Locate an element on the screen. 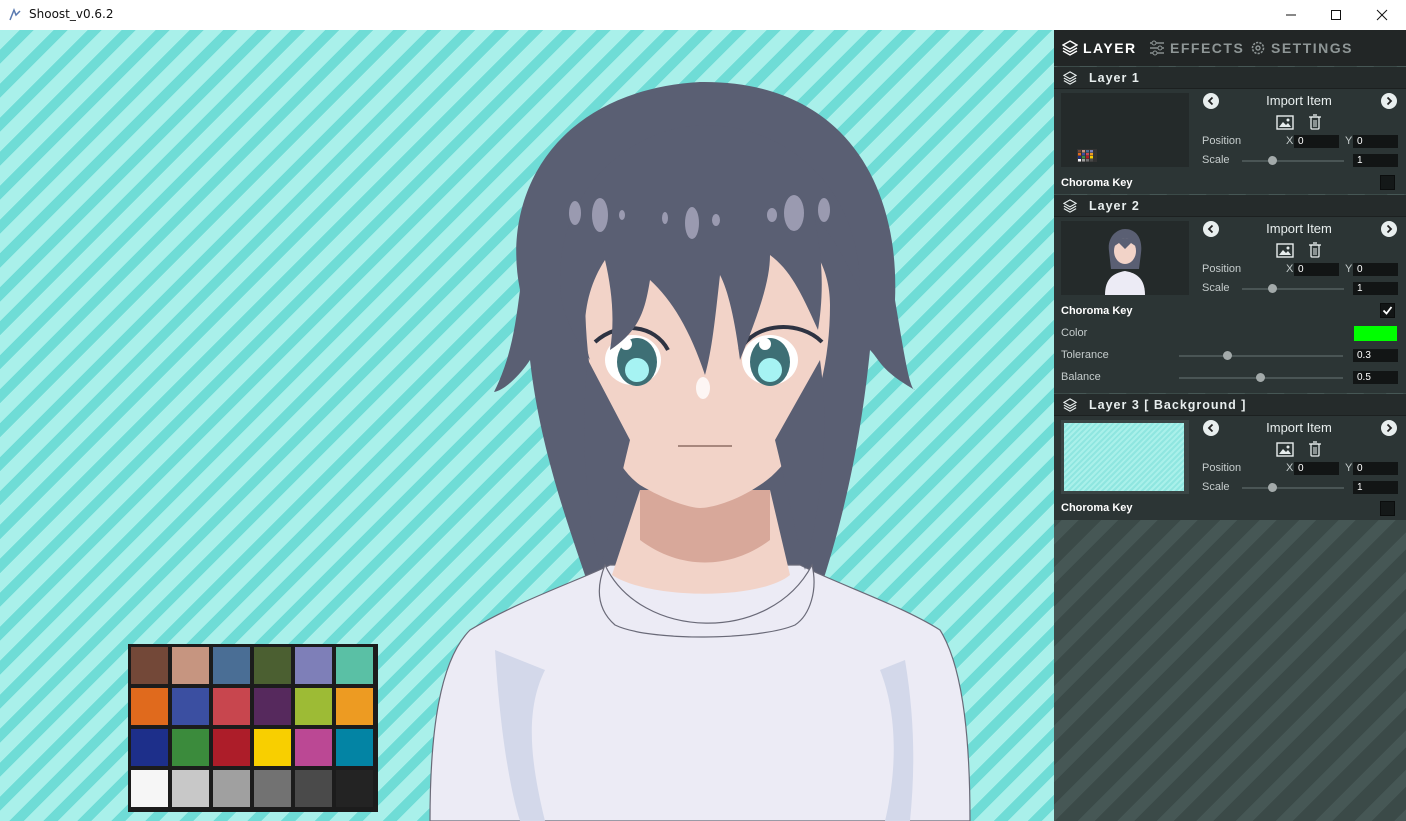 The image size is (1406, 821). chroma-color-picker is located at coordinates (1375, 333).